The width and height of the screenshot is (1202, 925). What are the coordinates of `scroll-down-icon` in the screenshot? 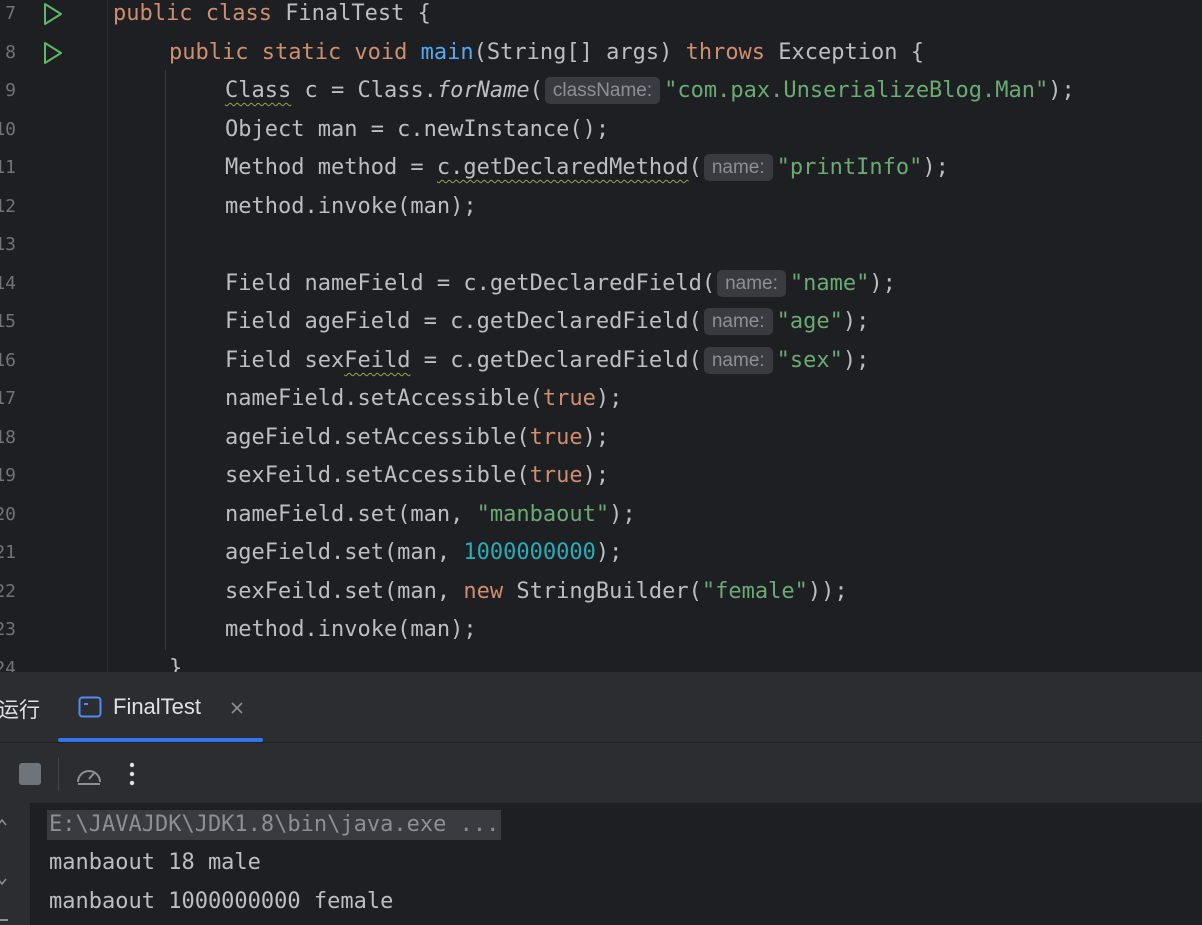 It's located at (4, 881).